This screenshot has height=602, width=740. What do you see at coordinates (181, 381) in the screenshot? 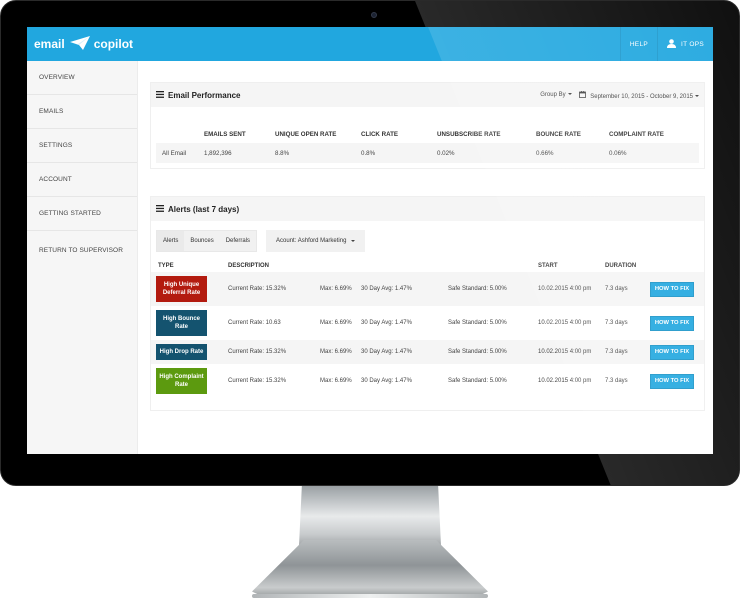
I see `alert-type-badge: High Complaint Rate` at bounding box center [181, 381].